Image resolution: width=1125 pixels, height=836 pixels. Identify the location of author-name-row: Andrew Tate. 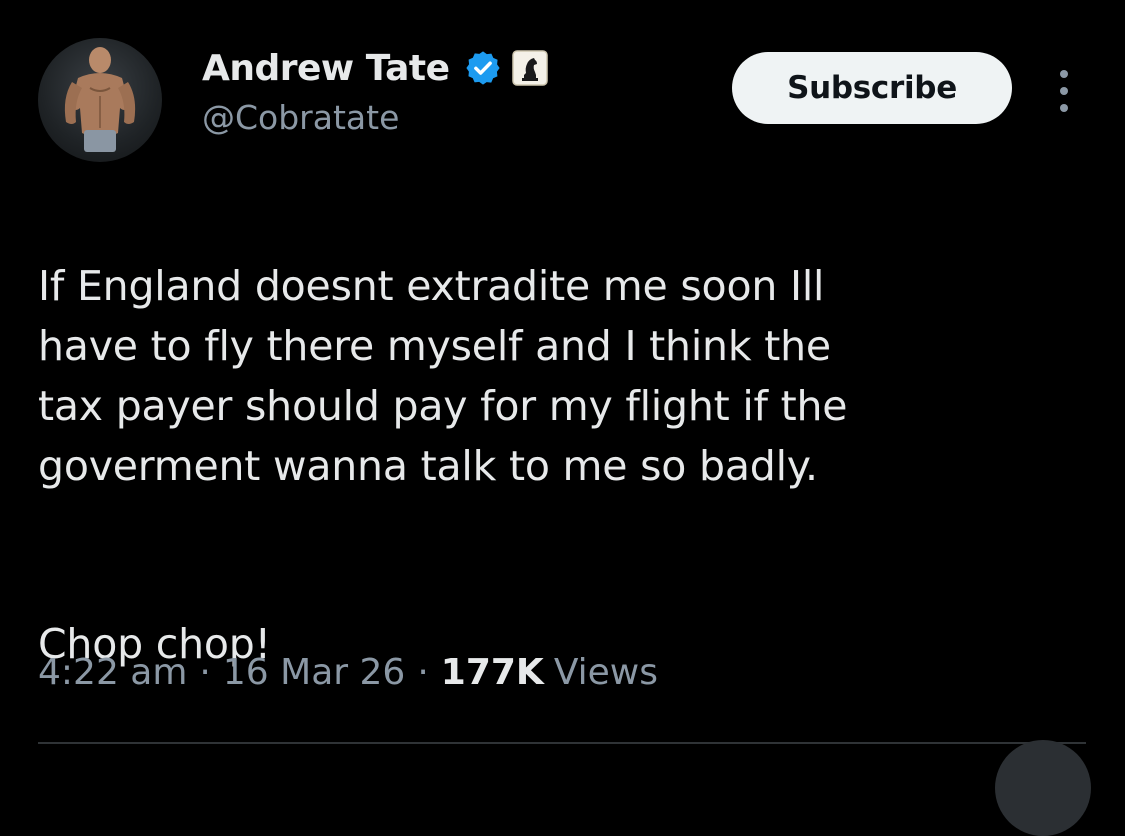
(375, 68).